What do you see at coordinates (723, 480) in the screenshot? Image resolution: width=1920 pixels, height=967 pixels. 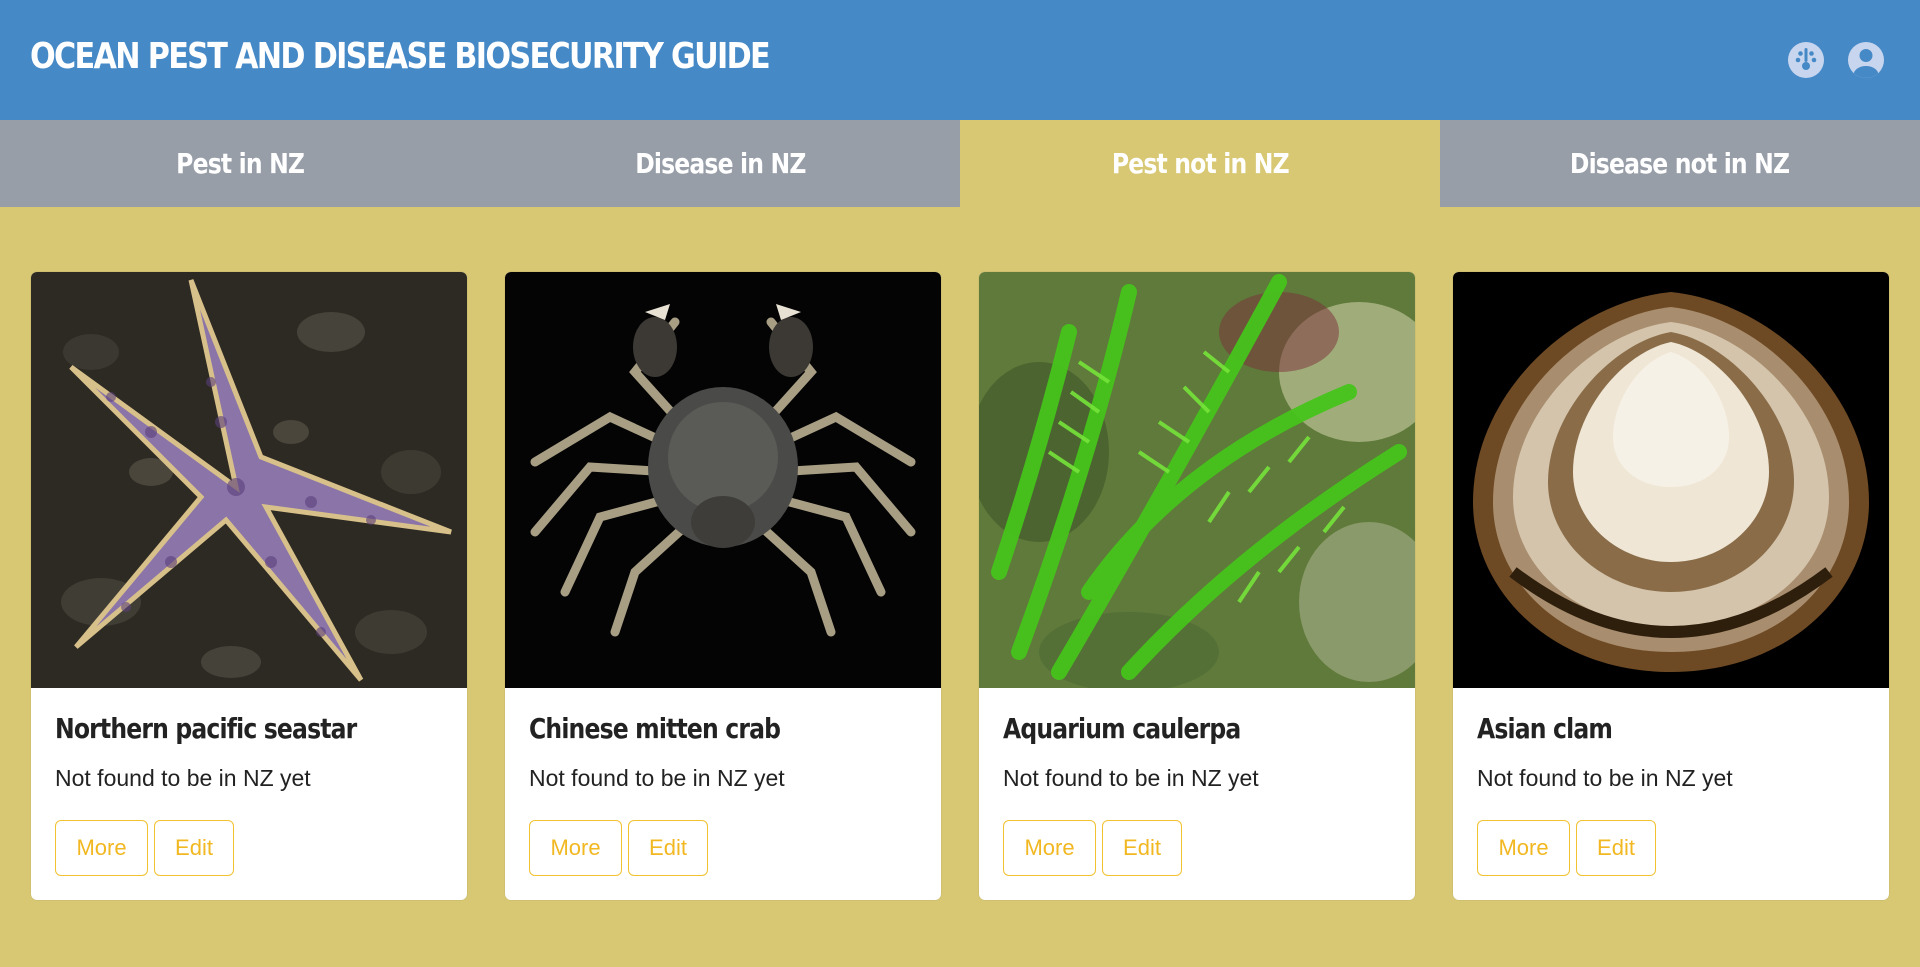 I see `crab-image` at bounding box center [723, 480].